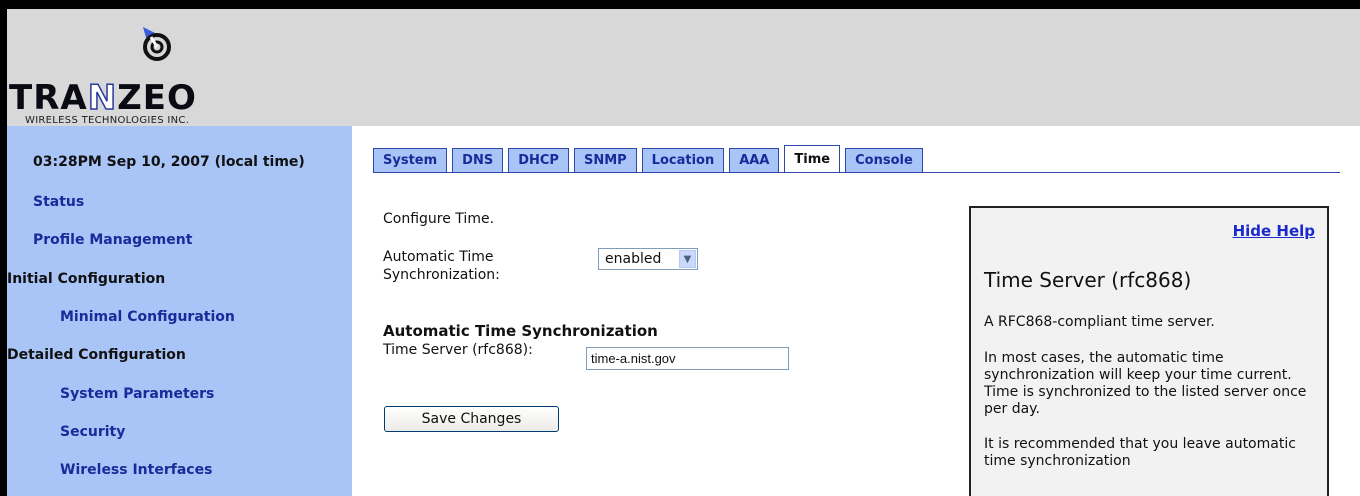  What do you see at coordinates (58, 202) in the screenshot?
I see `sidebar-item-status: Status` at bounding box center [58, 202].